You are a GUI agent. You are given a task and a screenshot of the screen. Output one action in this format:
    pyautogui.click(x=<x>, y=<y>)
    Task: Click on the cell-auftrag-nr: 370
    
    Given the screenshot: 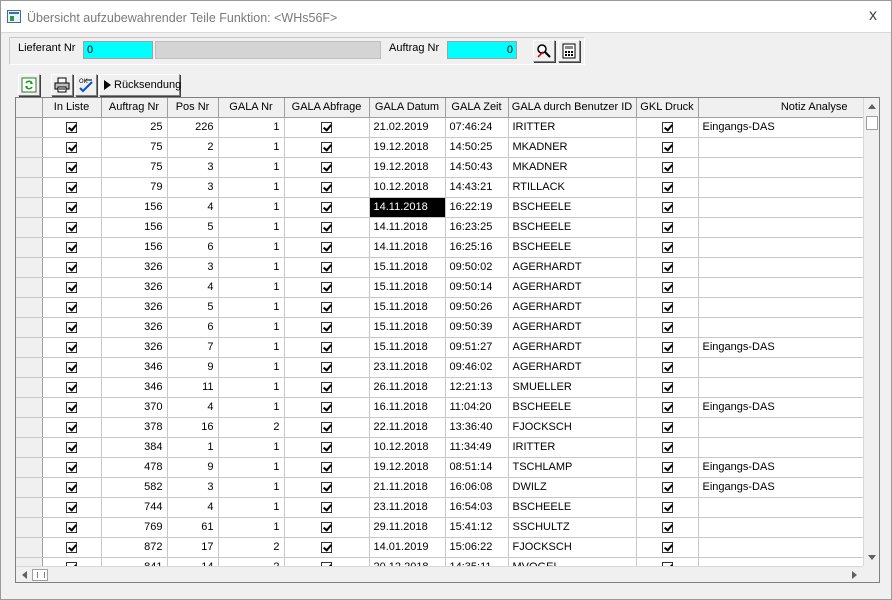 What is the action you would take?
    pyautogui.click(x=134, y=407)
    